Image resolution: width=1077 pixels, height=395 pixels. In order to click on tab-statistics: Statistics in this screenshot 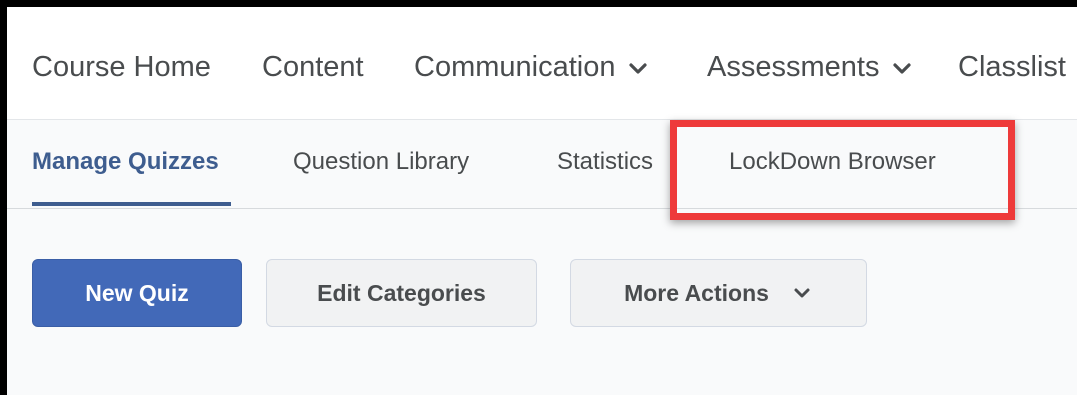, I will do `click(605, 162)`.